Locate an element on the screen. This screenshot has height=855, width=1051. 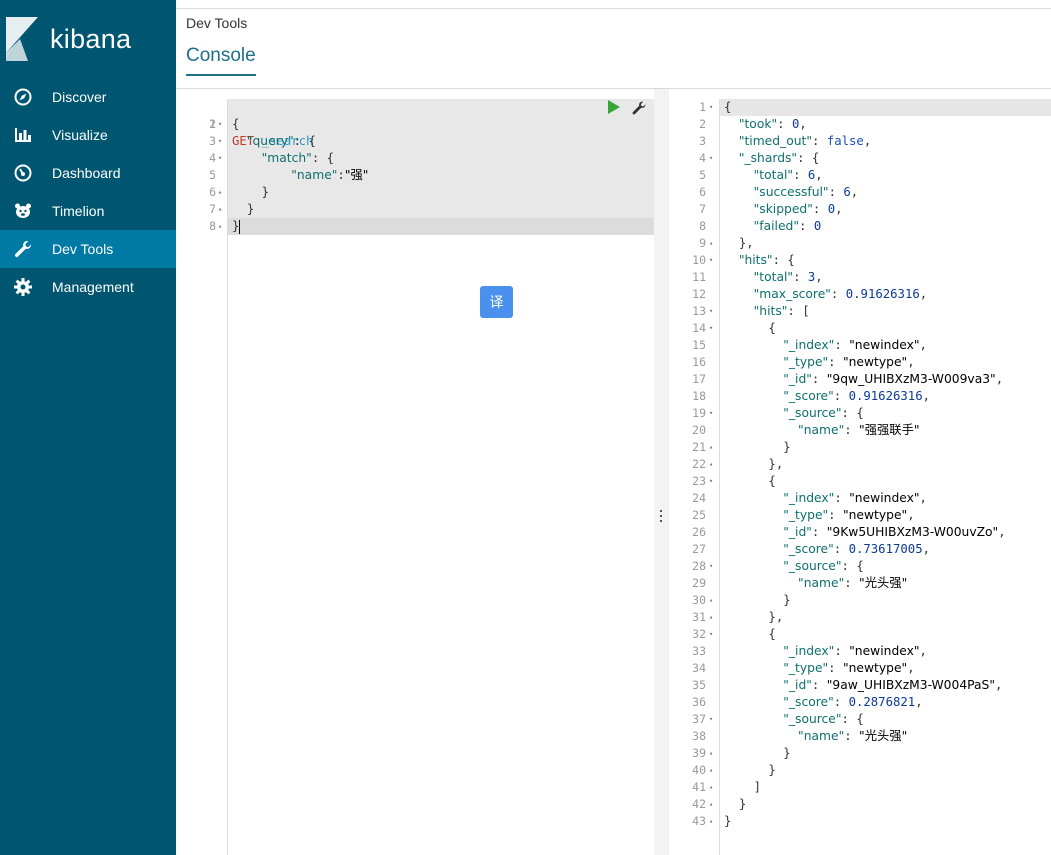
line-number: 36 is located at coordinates (699, 702).